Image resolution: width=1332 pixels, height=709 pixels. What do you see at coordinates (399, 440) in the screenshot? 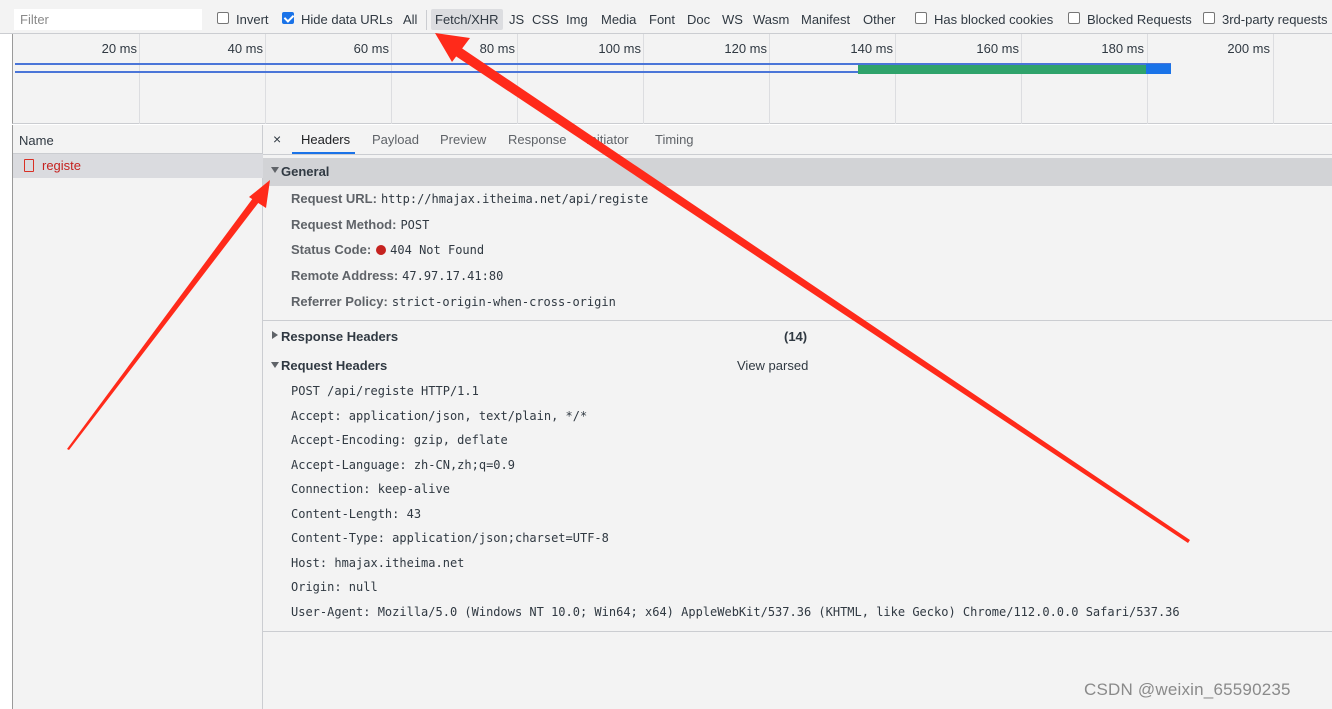
I see `raw-header-line: Accept-Encoding: gzip, deflate` at bounding box center [399, 440].